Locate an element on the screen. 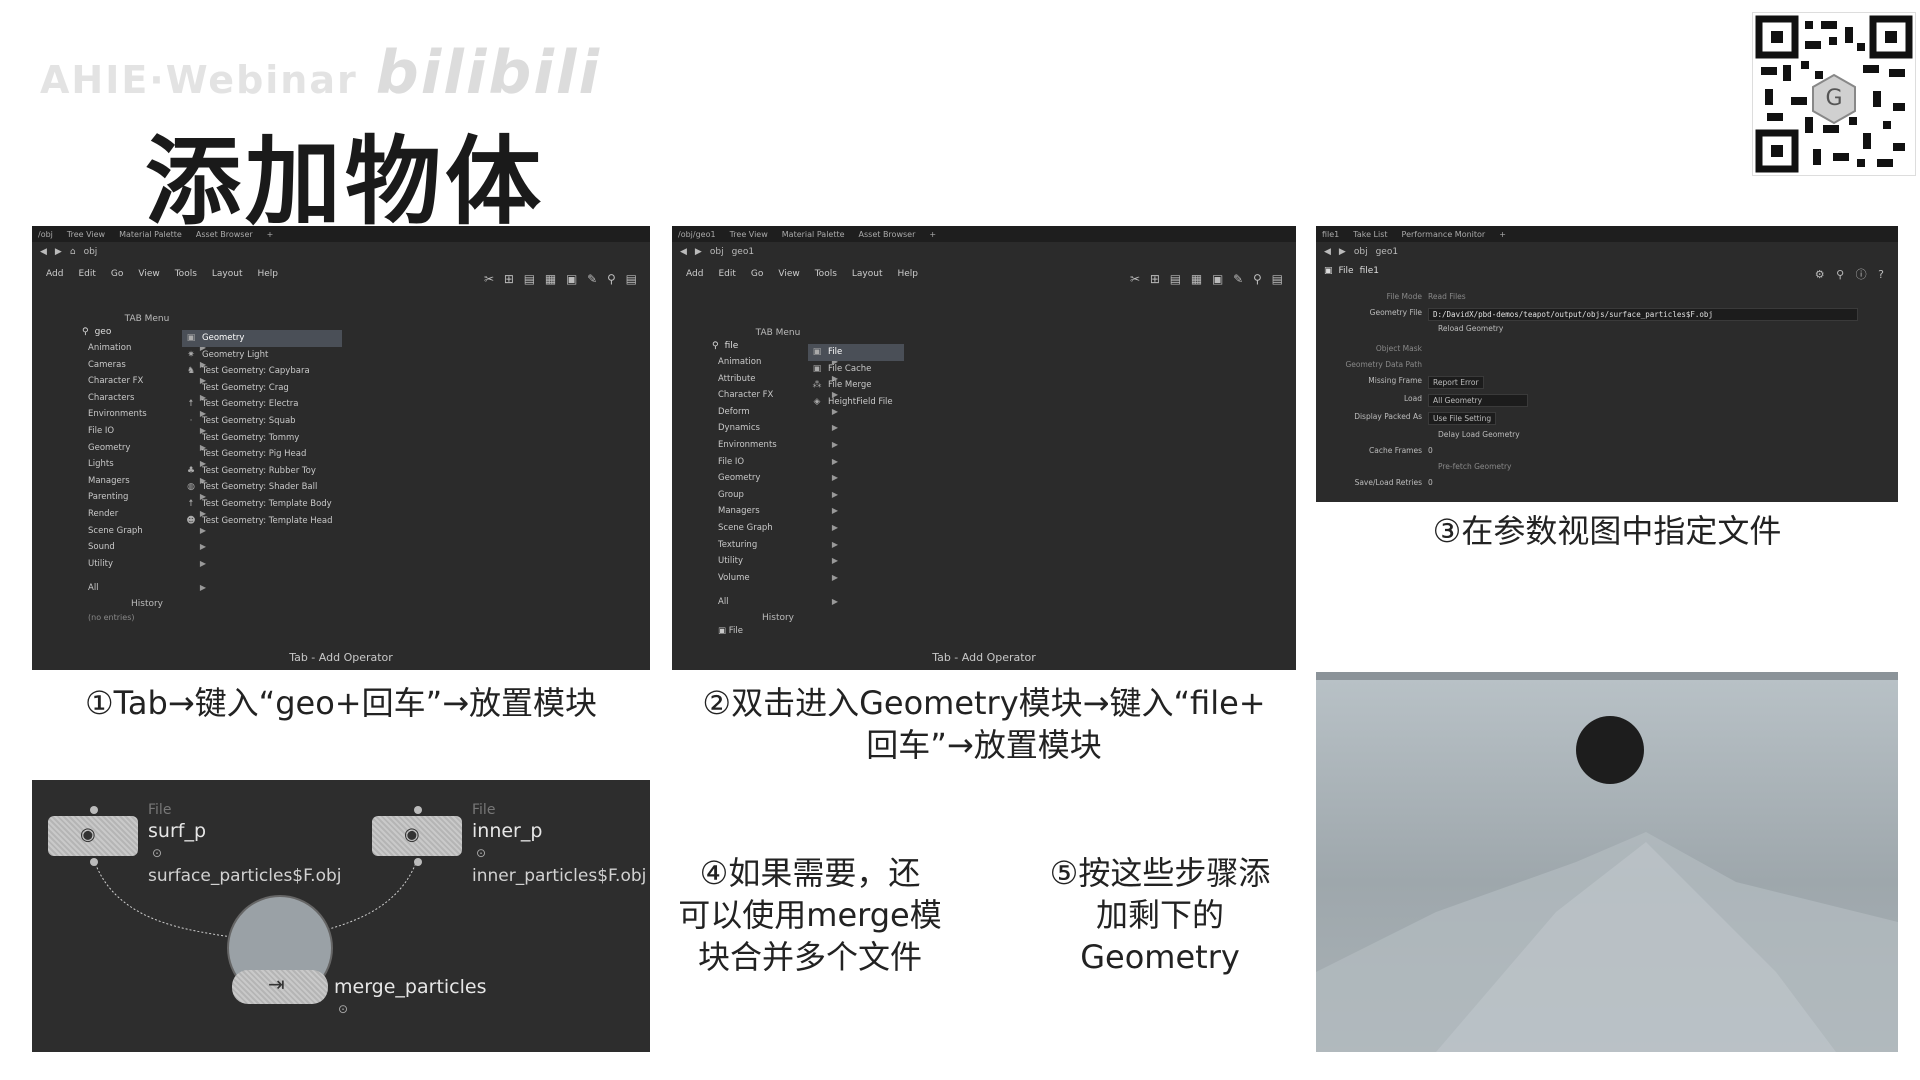 This screenshot has height=1080, width=1920. clock-icon: ⊙ is located at coordinates (157, 853).